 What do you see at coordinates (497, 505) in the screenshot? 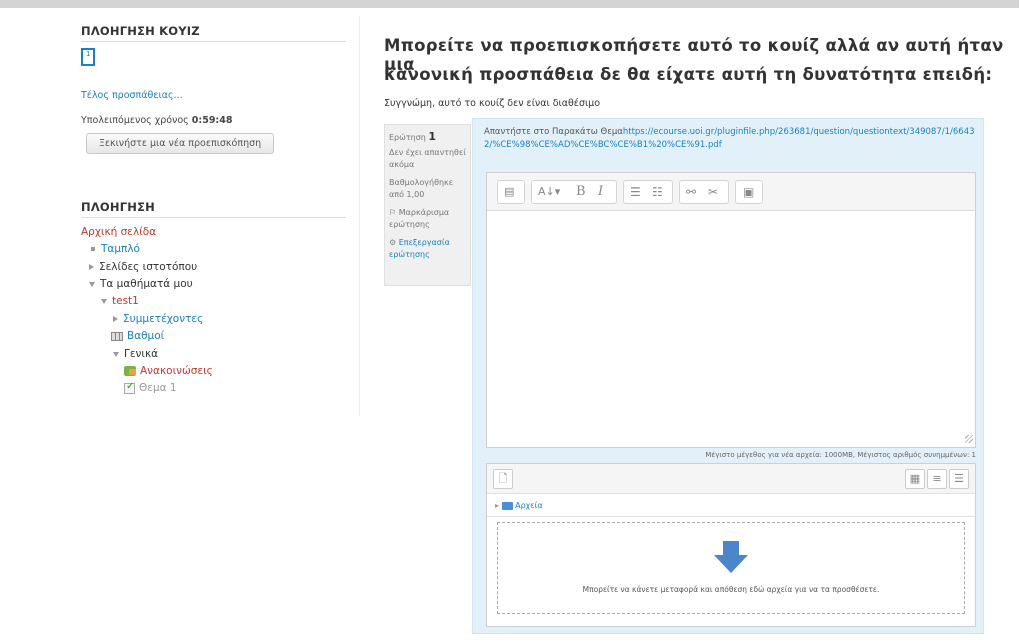
I see `folder-arrow-icon: ▸` at bounding box center [497, 505].